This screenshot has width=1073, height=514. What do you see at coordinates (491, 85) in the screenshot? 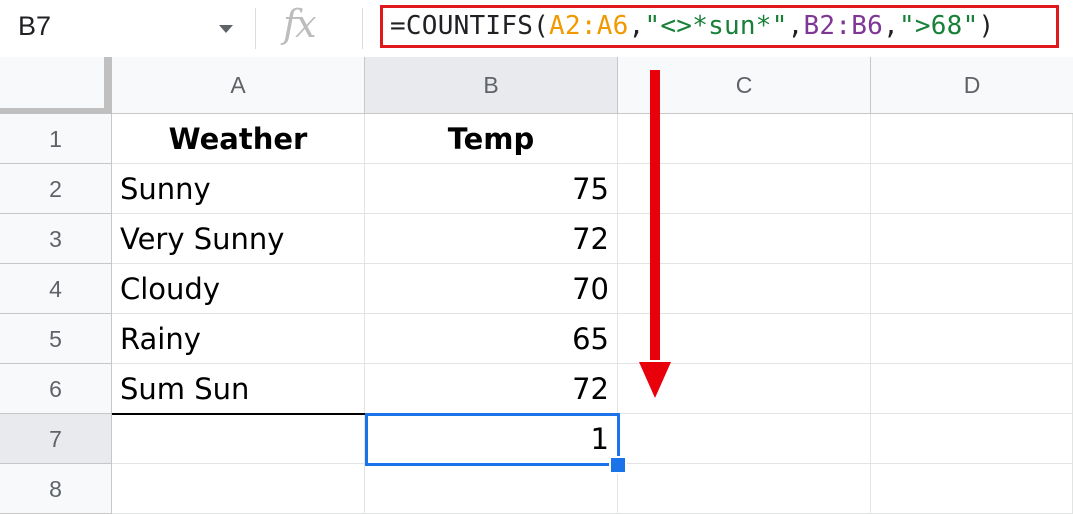
I see `column-header-b: B` at bounding box center [491, 85].